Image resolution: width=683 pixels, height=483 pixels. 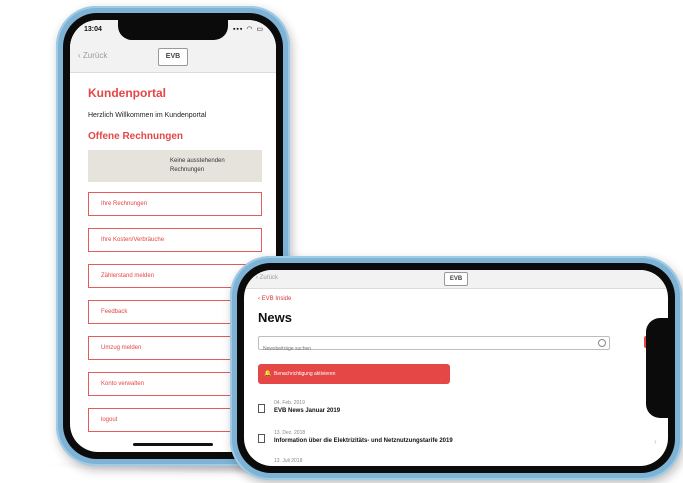 I want to click on bell-icon: 🔔, so click(x=268, y=374).